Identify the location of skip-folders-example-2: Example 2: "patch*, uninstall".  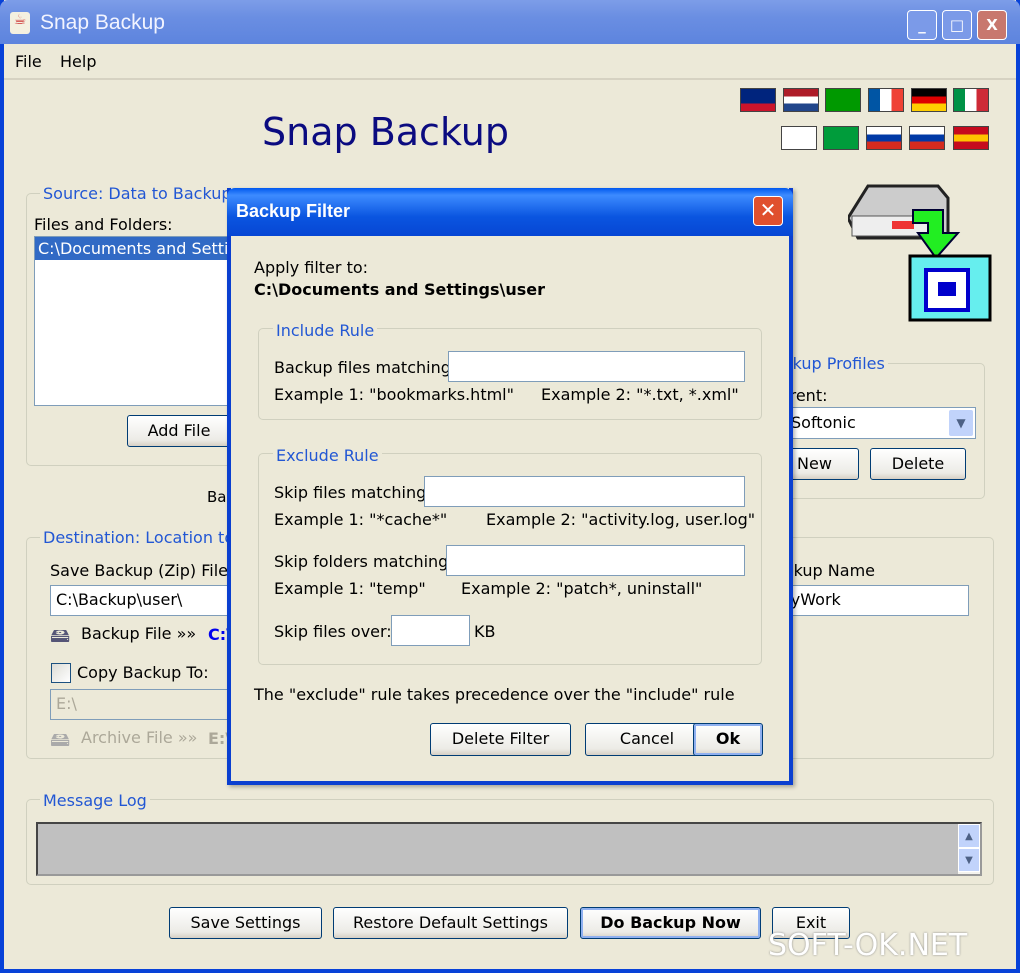
(582, 588).